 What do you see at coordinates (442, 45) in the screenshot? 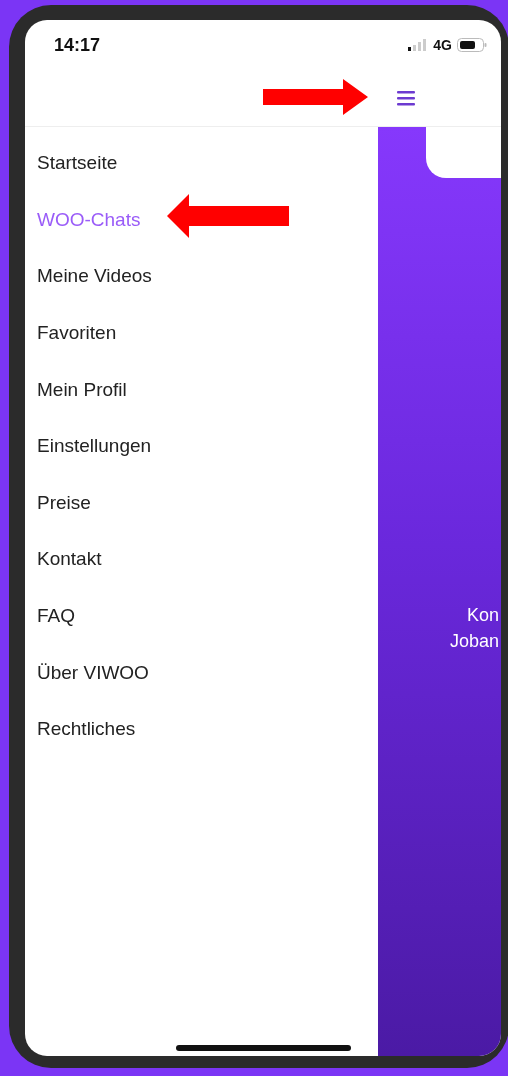
I see `network-label: 4G` at bounding box center [442, 45].